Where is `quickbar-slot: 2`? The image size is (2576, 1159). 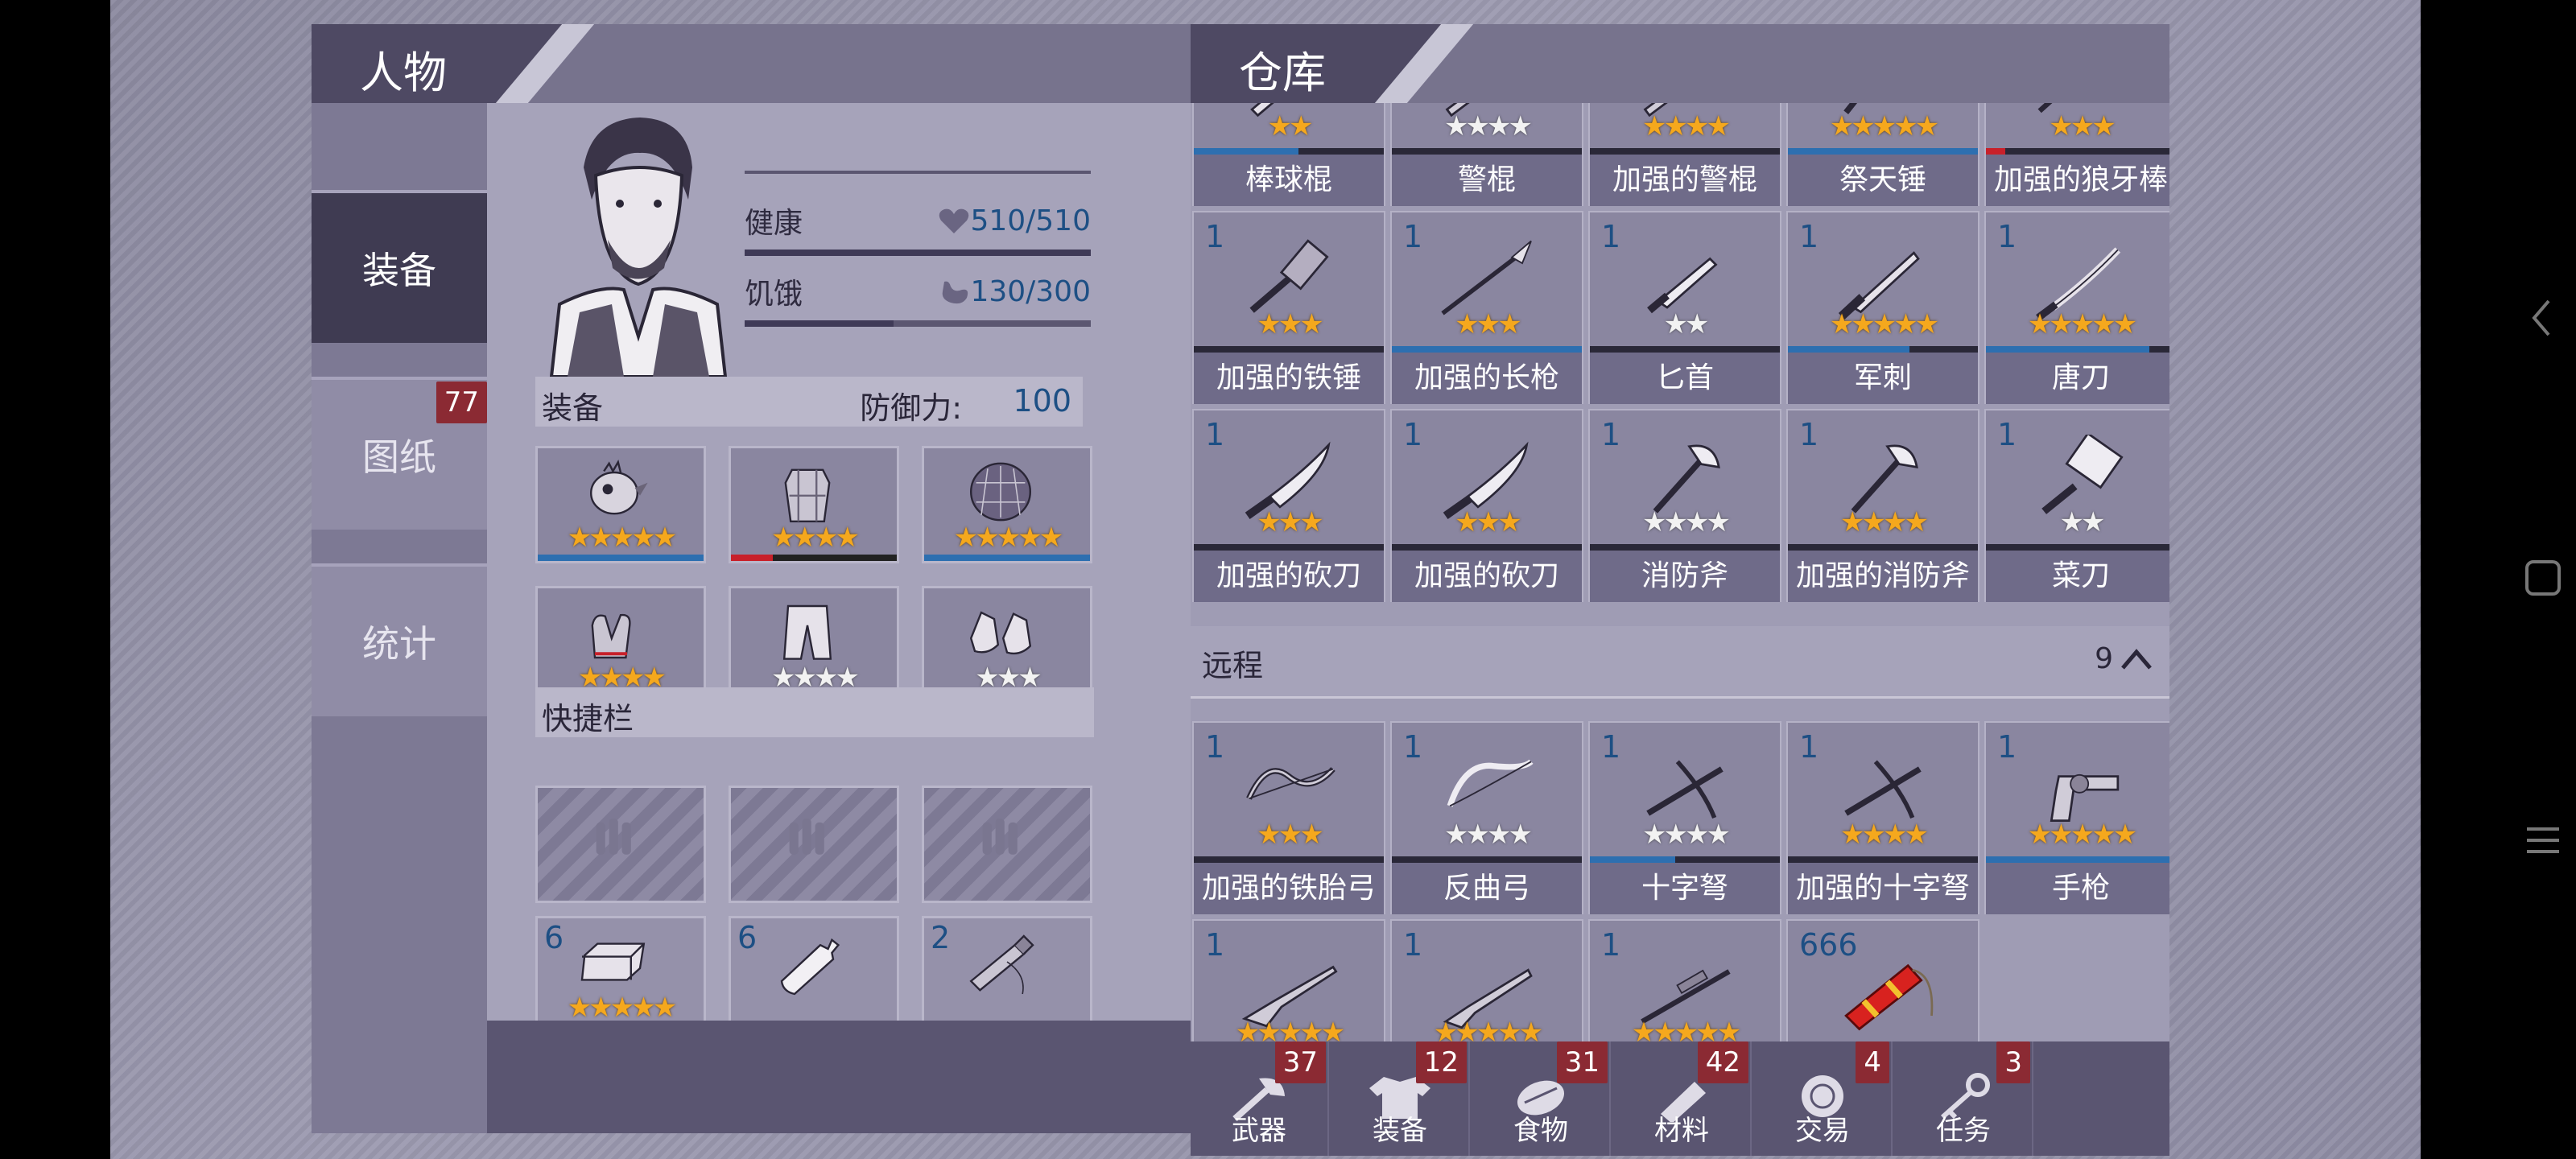
quickbar-slot: 2 is located at coordinates (1007, 974).